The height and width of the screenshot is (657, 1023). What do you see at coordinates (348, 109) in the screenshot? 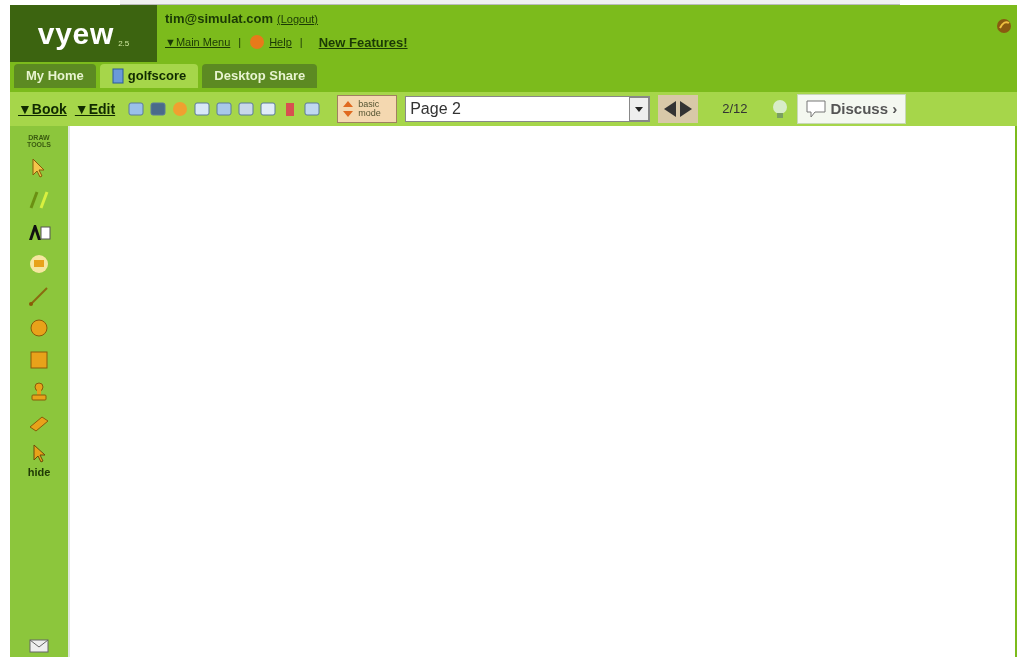
I see `arrows-icon` at bounding box center [348, 109].